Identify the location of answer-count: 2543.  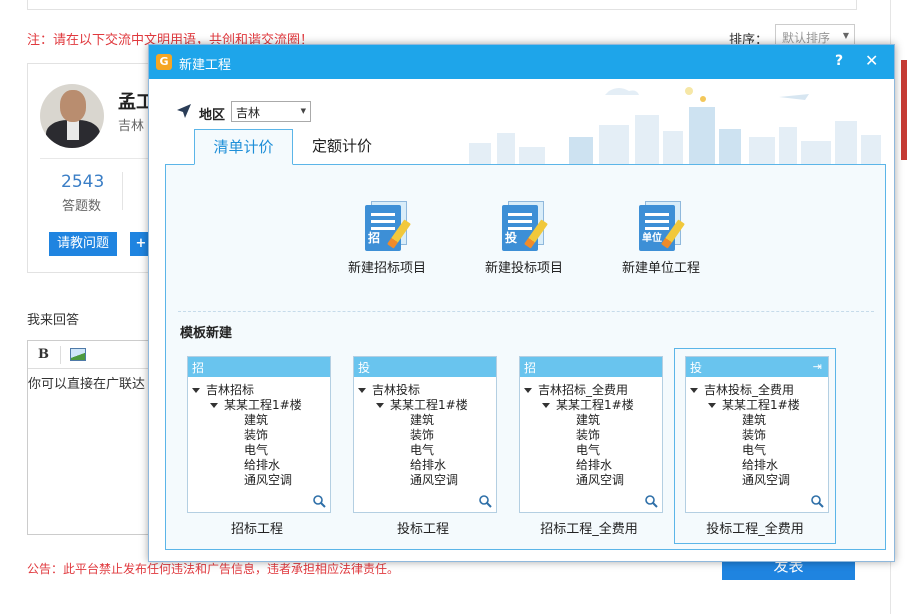
(83, 182).